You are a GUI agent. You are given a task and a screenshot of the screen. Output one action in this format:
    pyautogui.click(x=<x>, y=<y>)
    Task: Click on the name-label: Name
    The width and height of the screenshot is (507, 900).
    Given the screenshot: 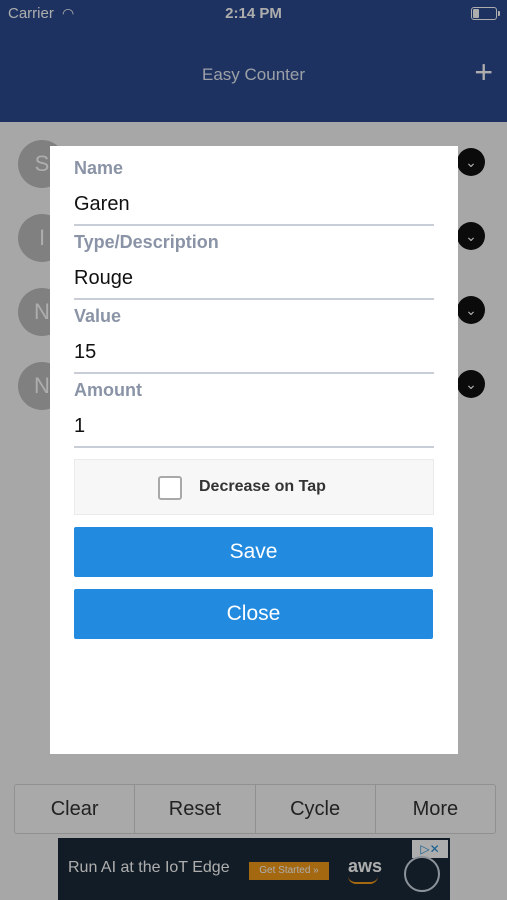 What is the action you would take?
    pyautogui.click(x=99, y=168)
    